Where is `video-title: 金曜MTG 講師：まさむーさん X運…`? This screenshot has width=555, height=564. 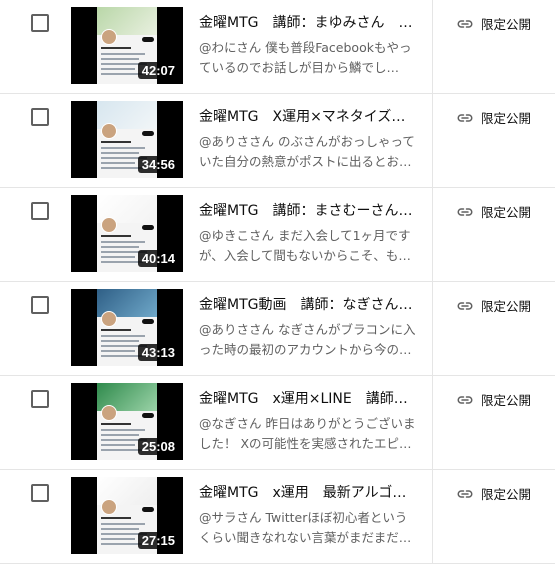
video-title: 金曜MTG 講師：まさむーさん X運… is located at coordinates (308, 211).